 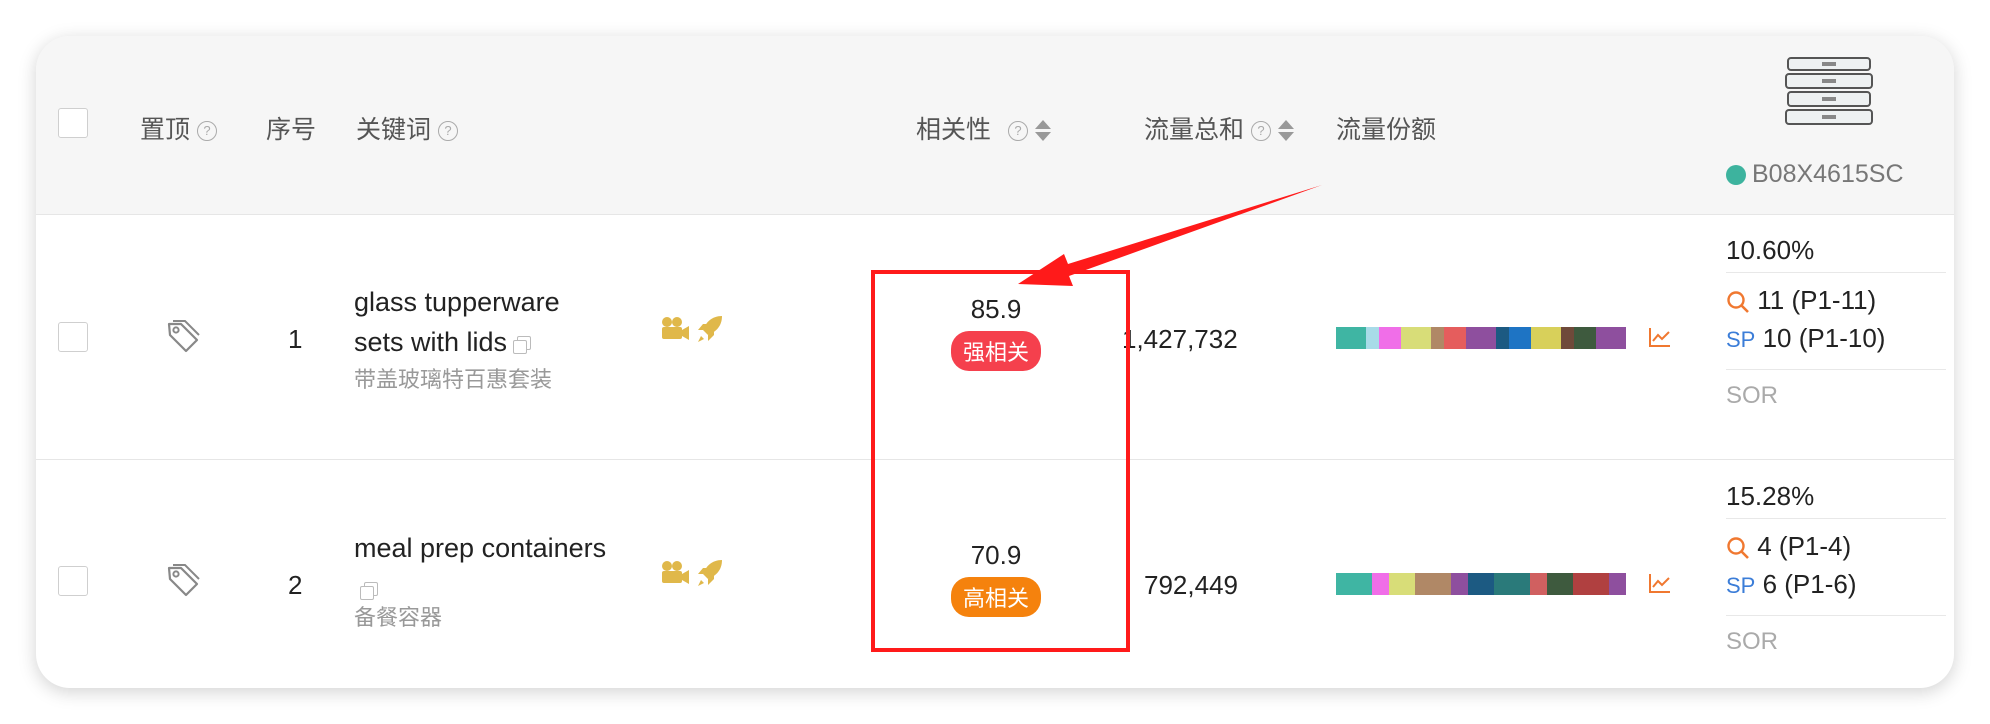 What do you see at coordinates (1000, 461) in the screenshot?
I see `highlight-box` at bounding box center [1000, 461].